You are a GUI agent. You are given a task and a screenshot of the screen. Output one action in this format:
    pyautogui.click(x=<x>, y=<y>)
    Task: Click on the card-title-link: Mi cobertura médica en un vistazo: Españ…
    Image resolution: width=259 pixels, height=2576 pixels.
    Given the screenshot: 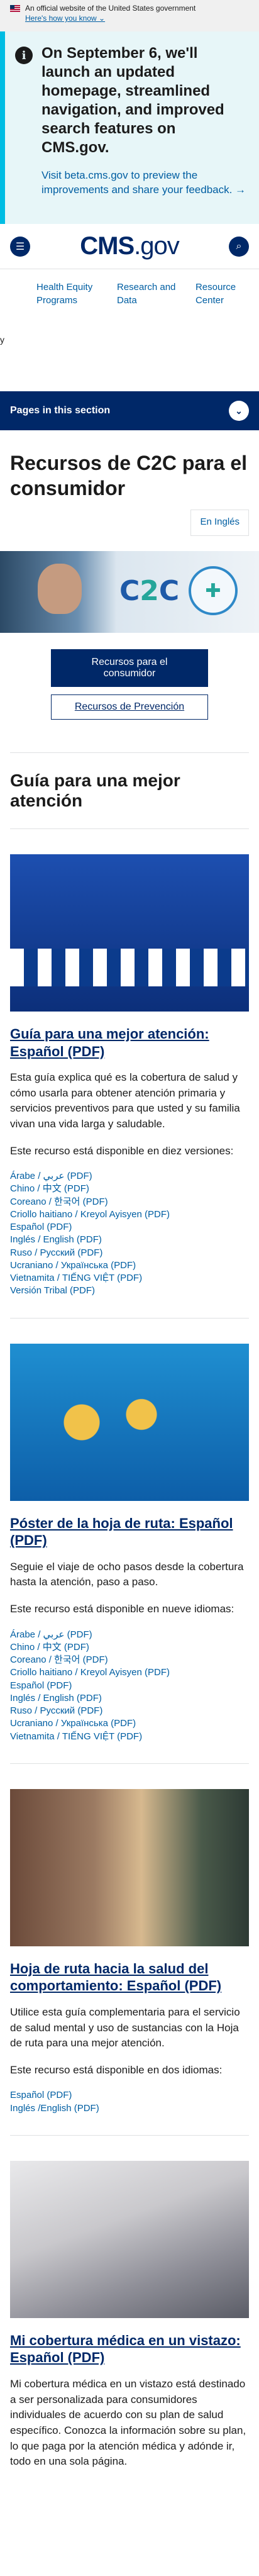 What is the action you would take?
    pyautogui.click(x=126, y=2349)
    